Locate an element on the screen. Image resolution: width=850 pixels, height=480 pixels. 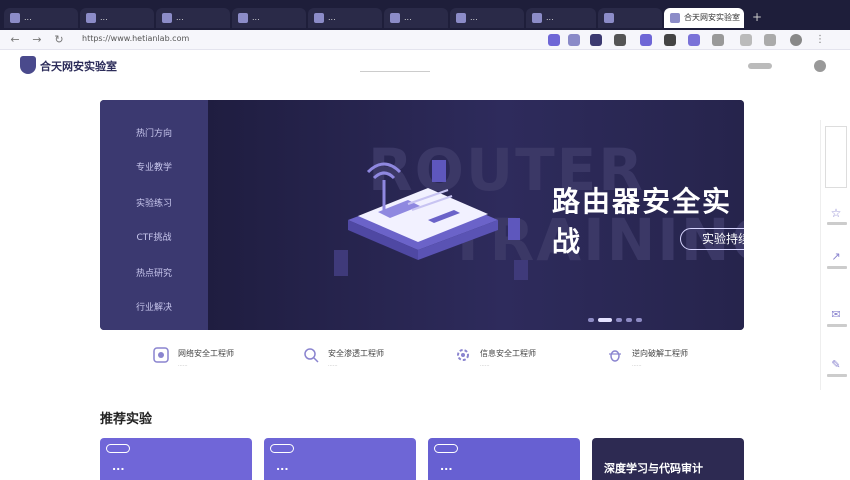
reload-icon: ↻ is located at coordinates (59, 40).